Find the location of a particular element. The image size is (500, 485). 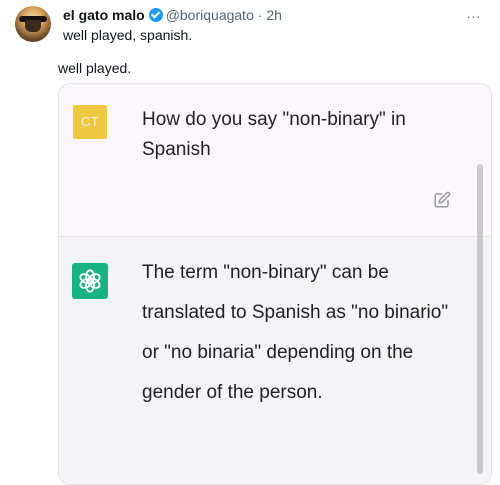

user-message-text: How do you say "non-binary" in Spanish is located at coordinates (274, 134).